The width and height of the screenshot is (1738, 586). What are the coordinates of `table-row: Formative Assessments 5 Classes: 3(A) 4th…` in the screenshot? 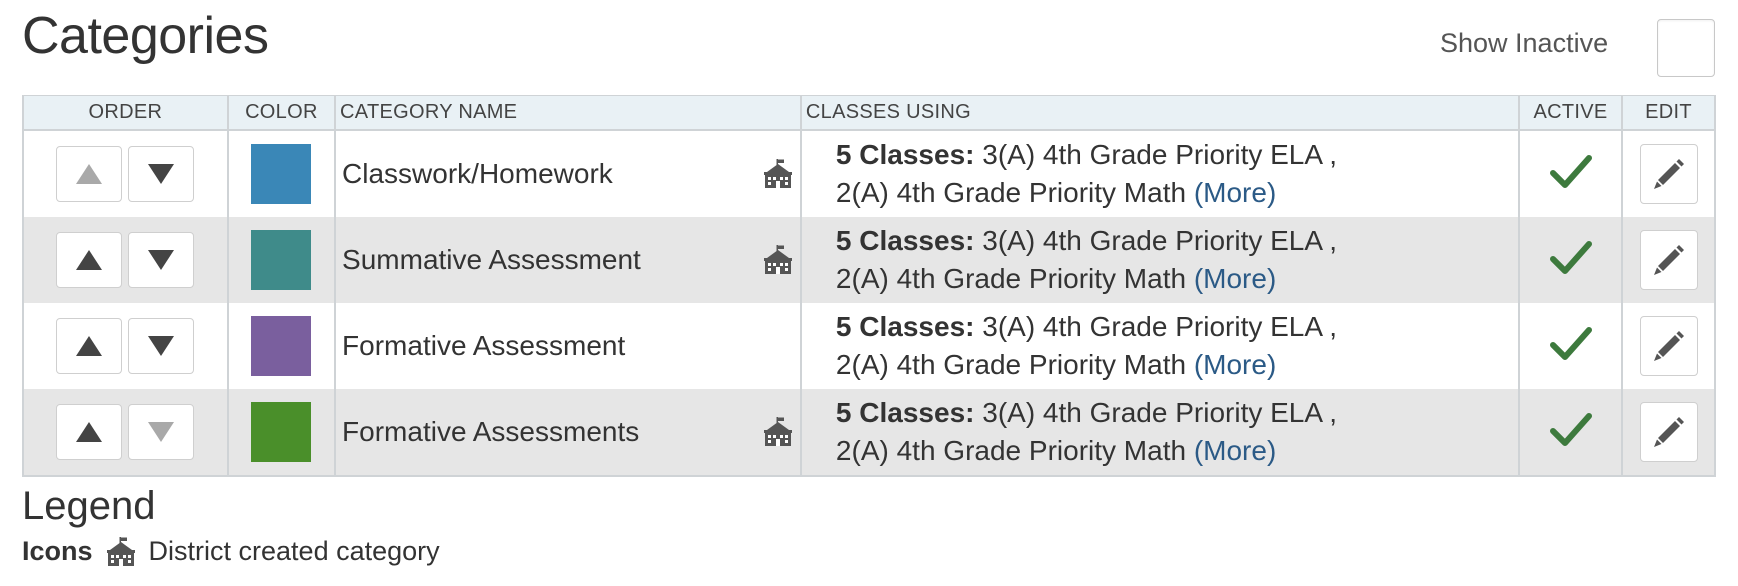 It's located at (869, 433).